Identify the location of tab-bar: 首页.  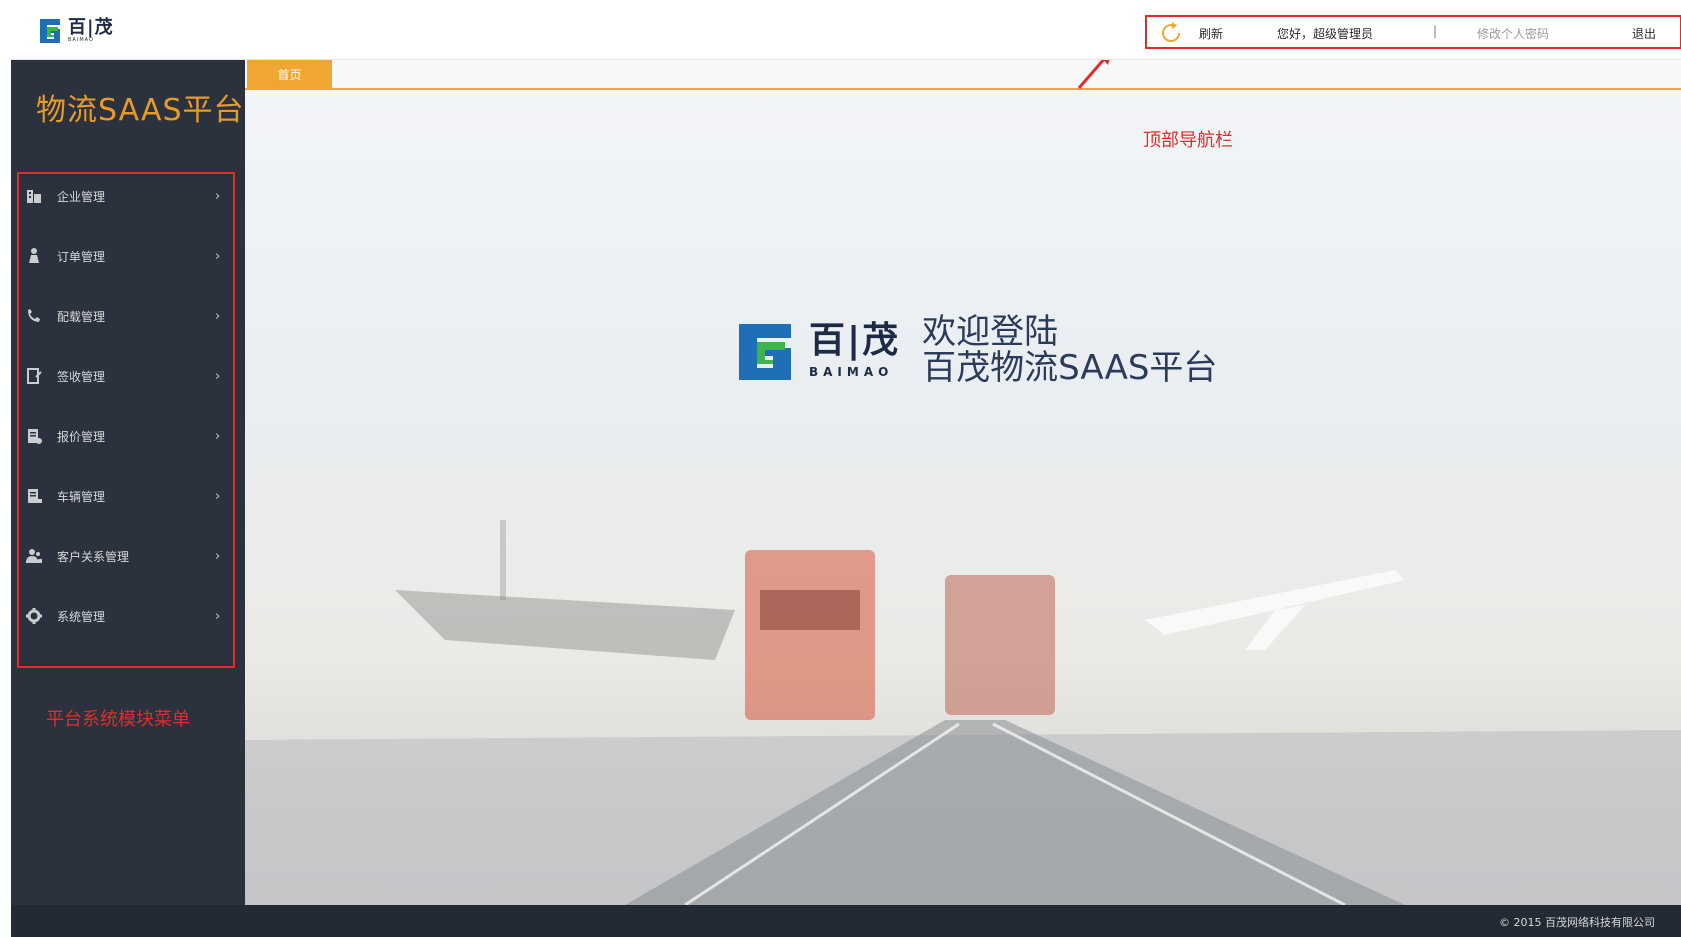
(963, 75).